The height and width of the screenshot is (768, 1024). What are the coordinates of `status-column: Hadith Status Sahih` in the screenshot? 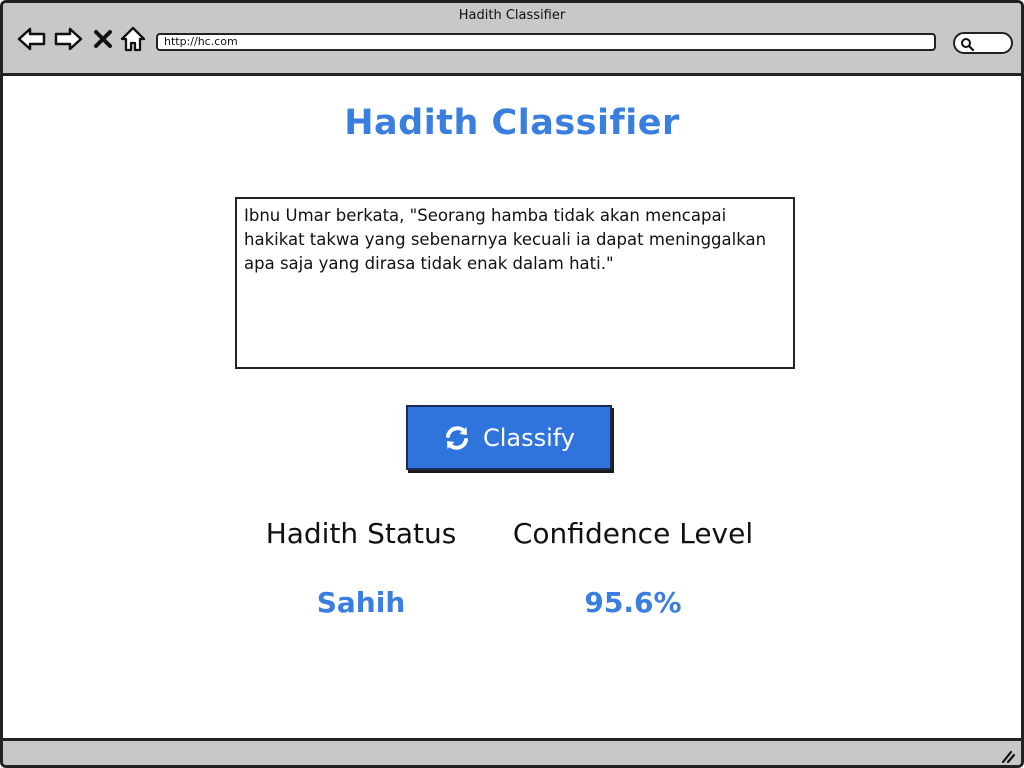 It's located at (361, 568).